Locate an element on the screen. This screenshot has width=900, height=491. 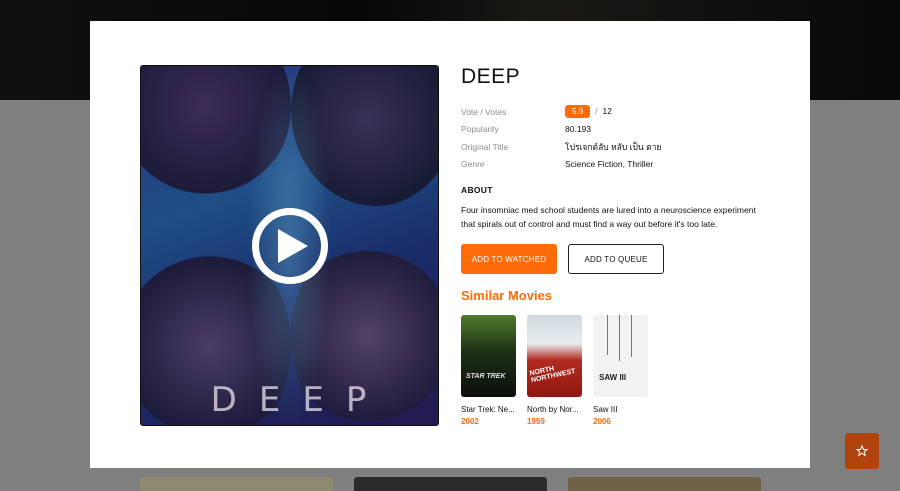
movie-title: DEEP is located at coordinates (491, 76).